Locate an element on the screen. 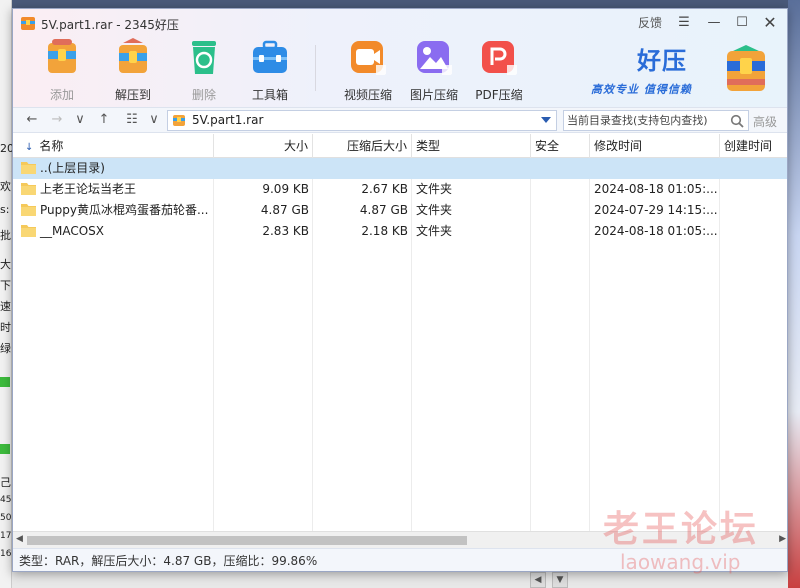 This screenshot has width=800, height=588. archive-icon is located at coordinates (179, 120).